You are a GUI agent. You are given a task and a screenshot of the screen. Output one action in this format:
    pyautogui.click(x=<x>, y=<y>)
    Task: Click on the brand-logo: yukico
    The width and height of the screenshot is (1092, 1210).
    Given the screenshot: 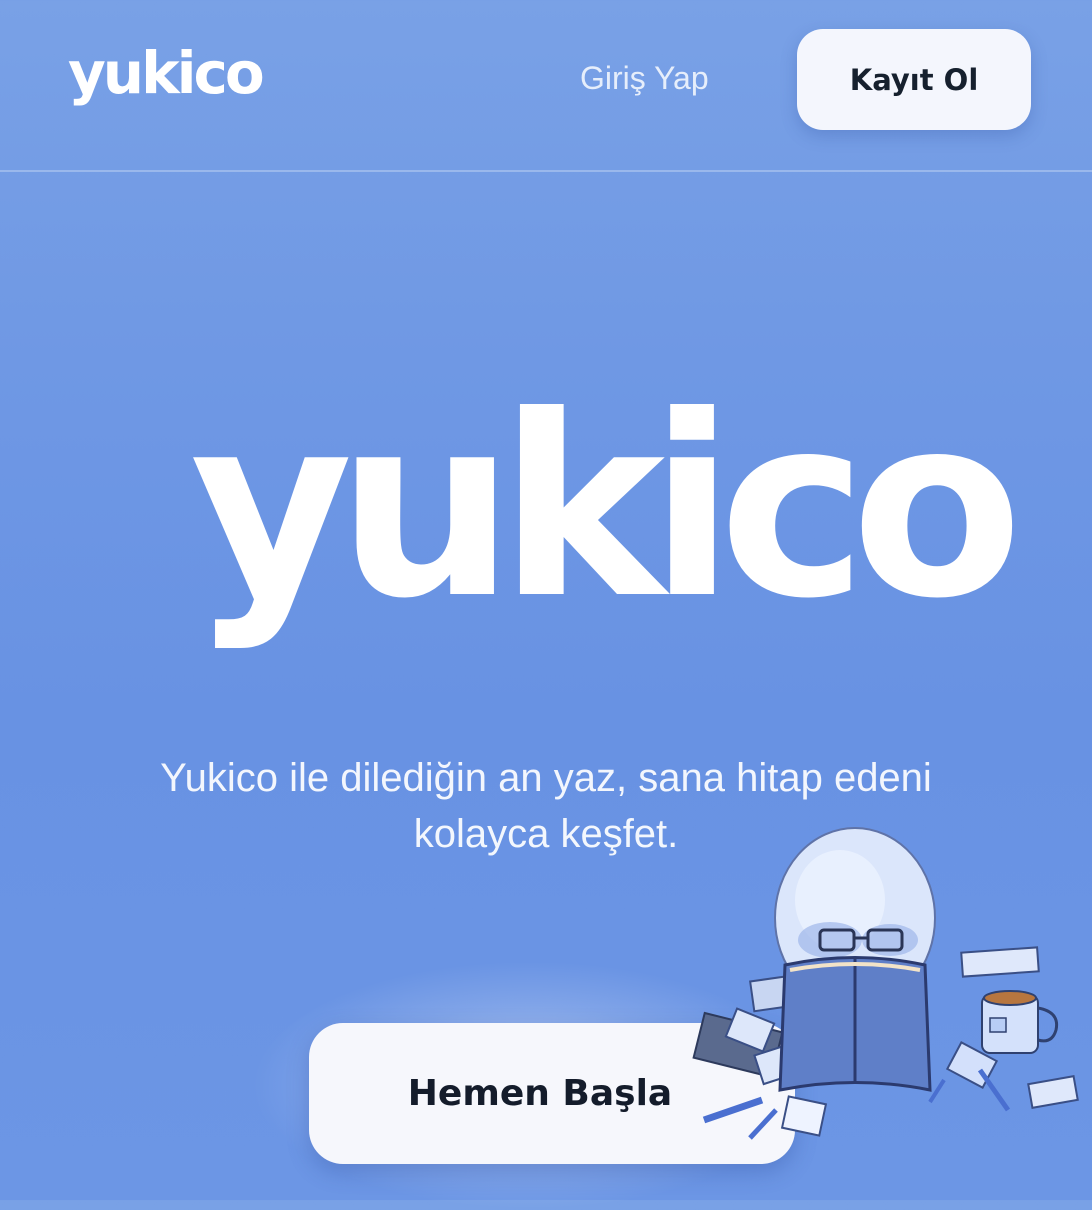 What is the action you would take?
    pyautogui.click(x=166, y=73)
    